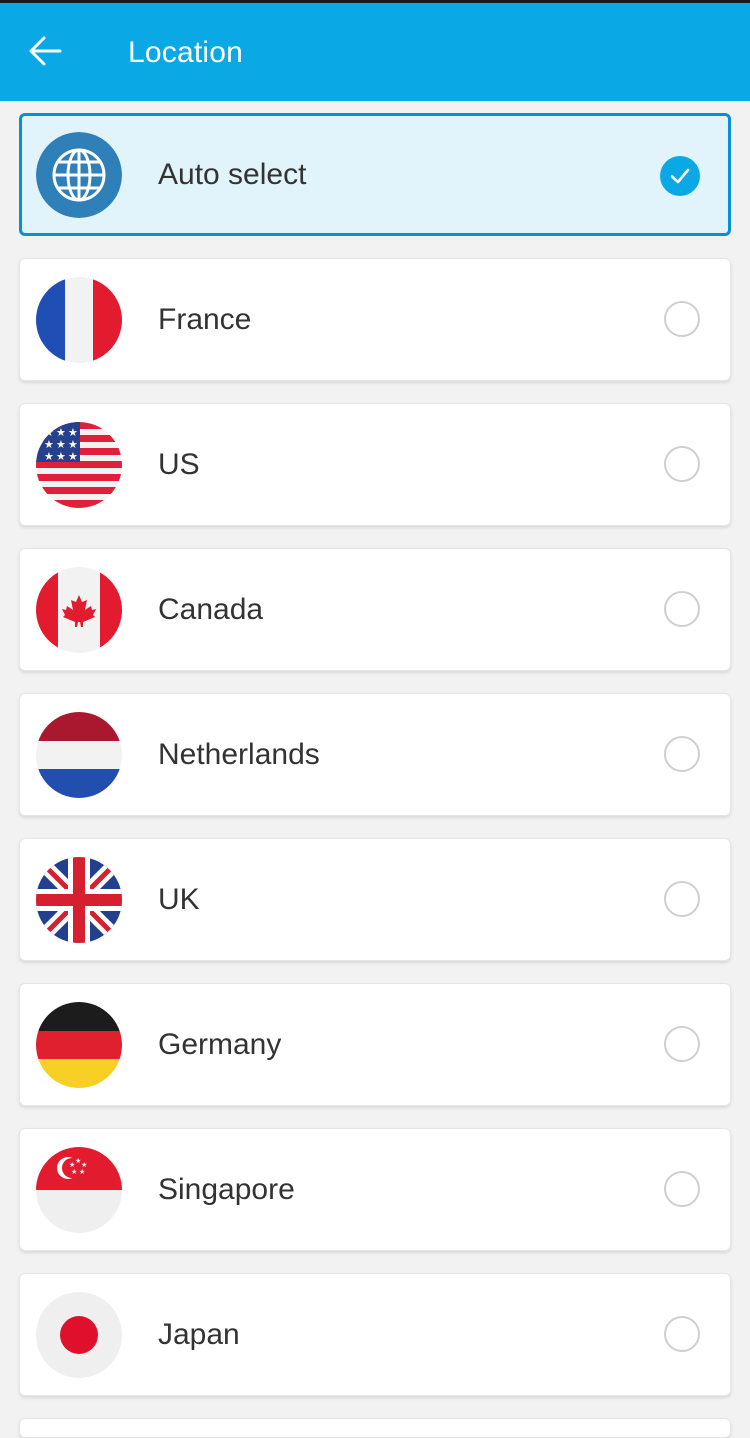  I want to click on flag-uk-icon, so click(79, 900).